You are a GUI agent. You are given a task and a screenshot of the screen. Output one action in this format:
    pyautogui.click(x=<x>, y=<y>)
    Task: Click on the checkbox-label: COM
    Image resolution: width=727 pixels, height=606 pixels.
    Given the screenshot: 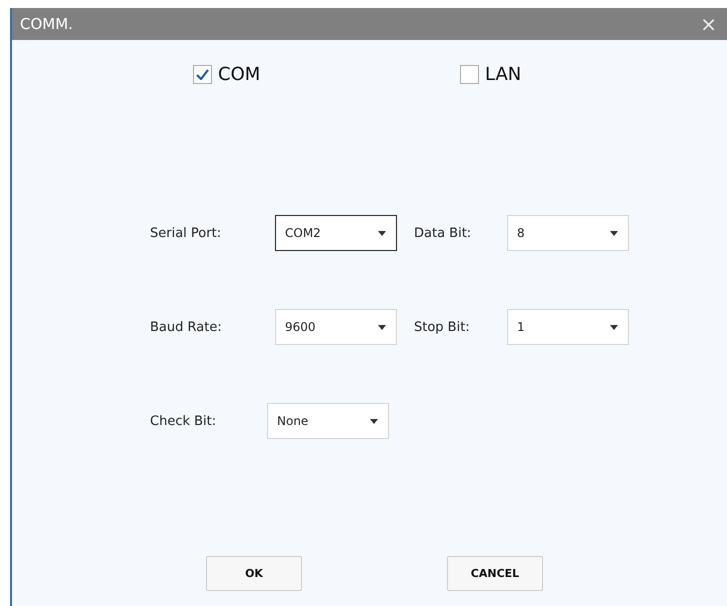 What is the action you would take?
    pyautogui.click(x=239, y=74)
    